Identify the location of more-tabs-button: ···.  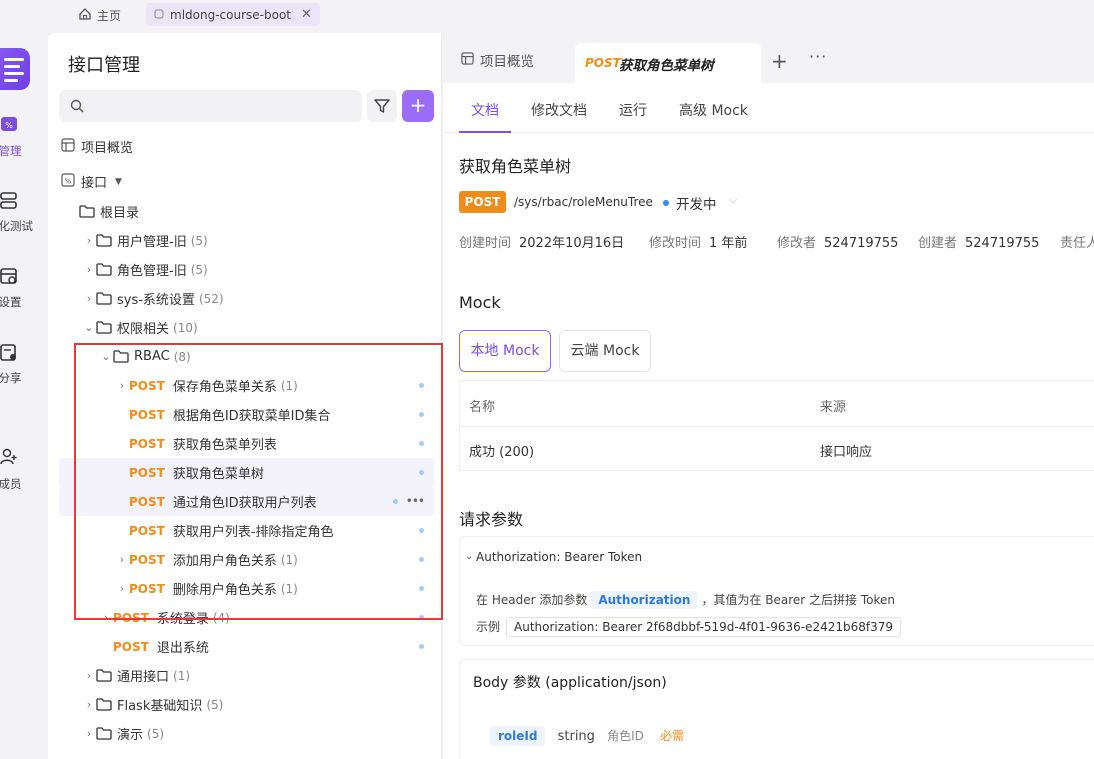
(818, 56).